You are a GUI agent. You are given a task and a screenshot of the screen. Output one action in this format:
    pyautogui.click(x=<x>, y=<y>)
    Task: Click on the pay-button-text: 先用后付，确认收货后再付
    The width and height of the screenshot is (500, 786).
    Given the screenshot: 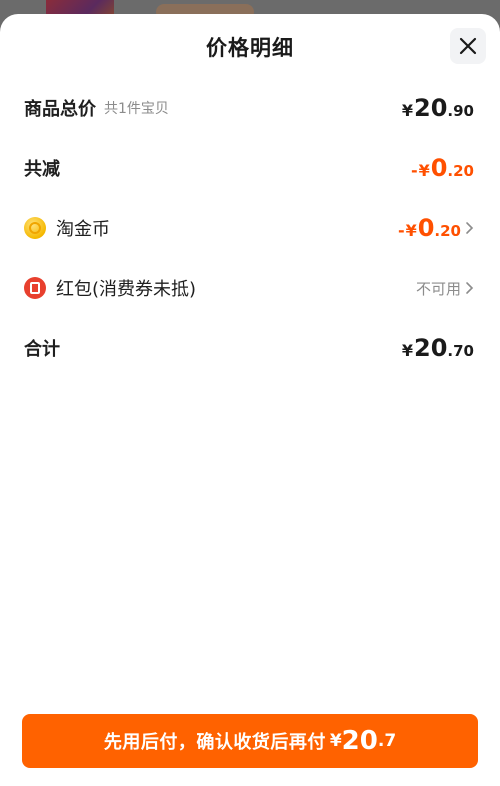 What is the action you would take?
    pyautogui.click(x=214, y=742)
    